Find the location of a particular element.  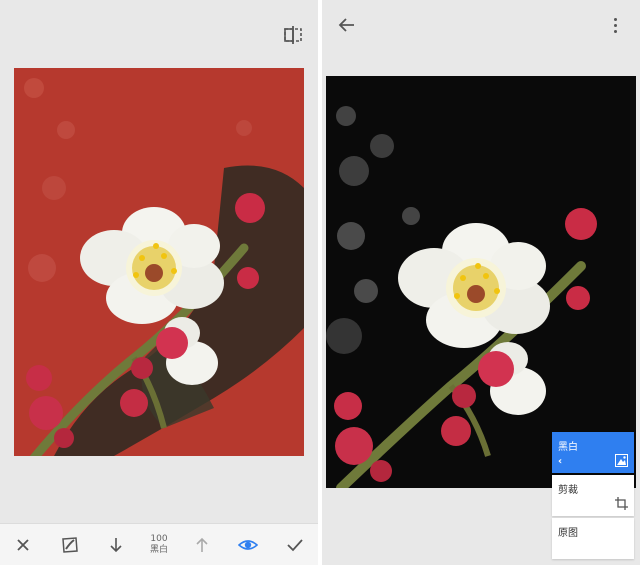

arrow-down-icon is located at coordinates (116, 545).